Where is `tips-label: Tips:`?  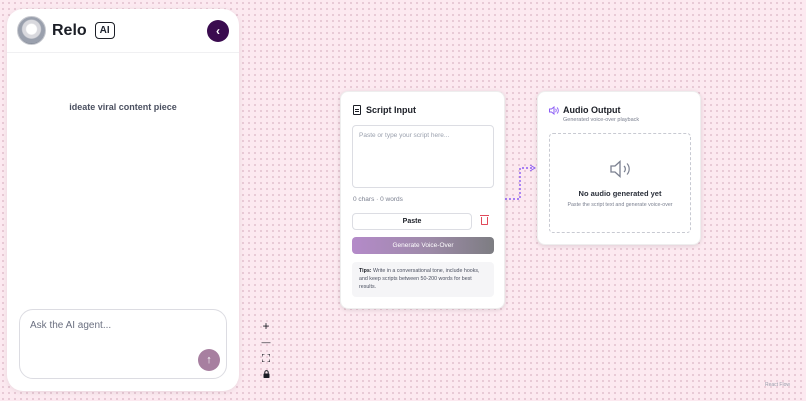 tips-label: Tips: is located at coordinates (365, 271).